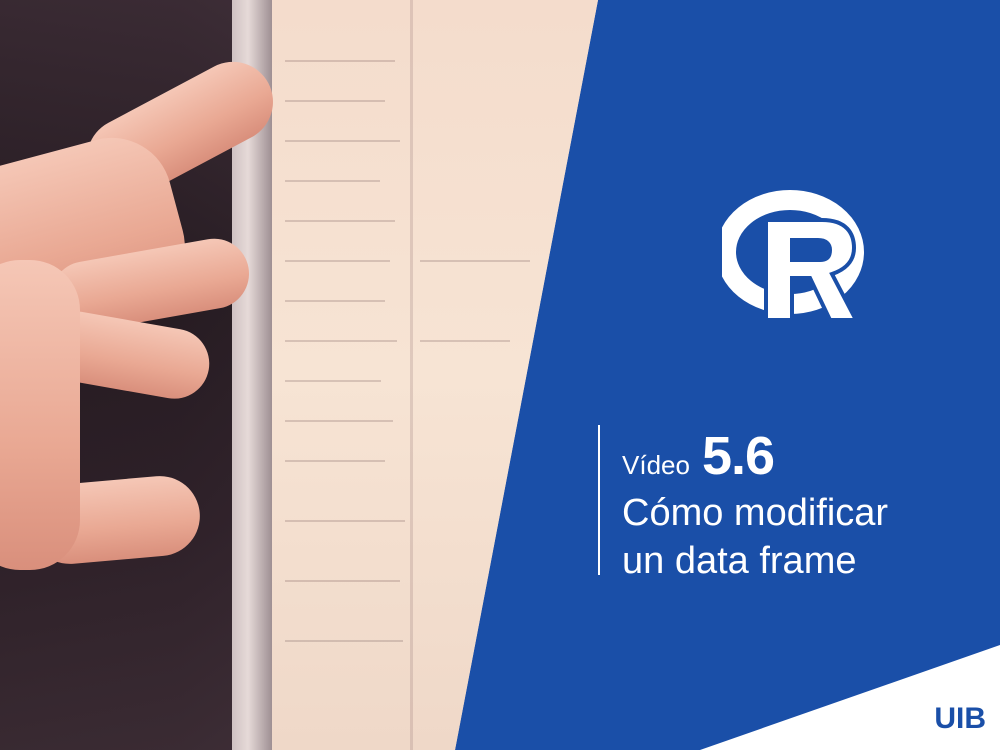  What do you see at coordinates (755, 513) in the screenshot?
I see `subtitle-line-1: Cómo modificar` at bounding box center [755, 513].